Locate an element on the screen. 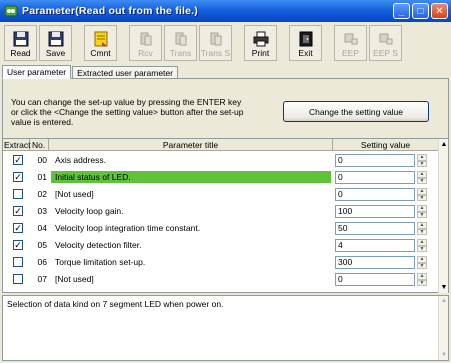 Image resolution: width=451 pixels, height=363 pixels. print-button: Print is located at coordinates (260, 43).